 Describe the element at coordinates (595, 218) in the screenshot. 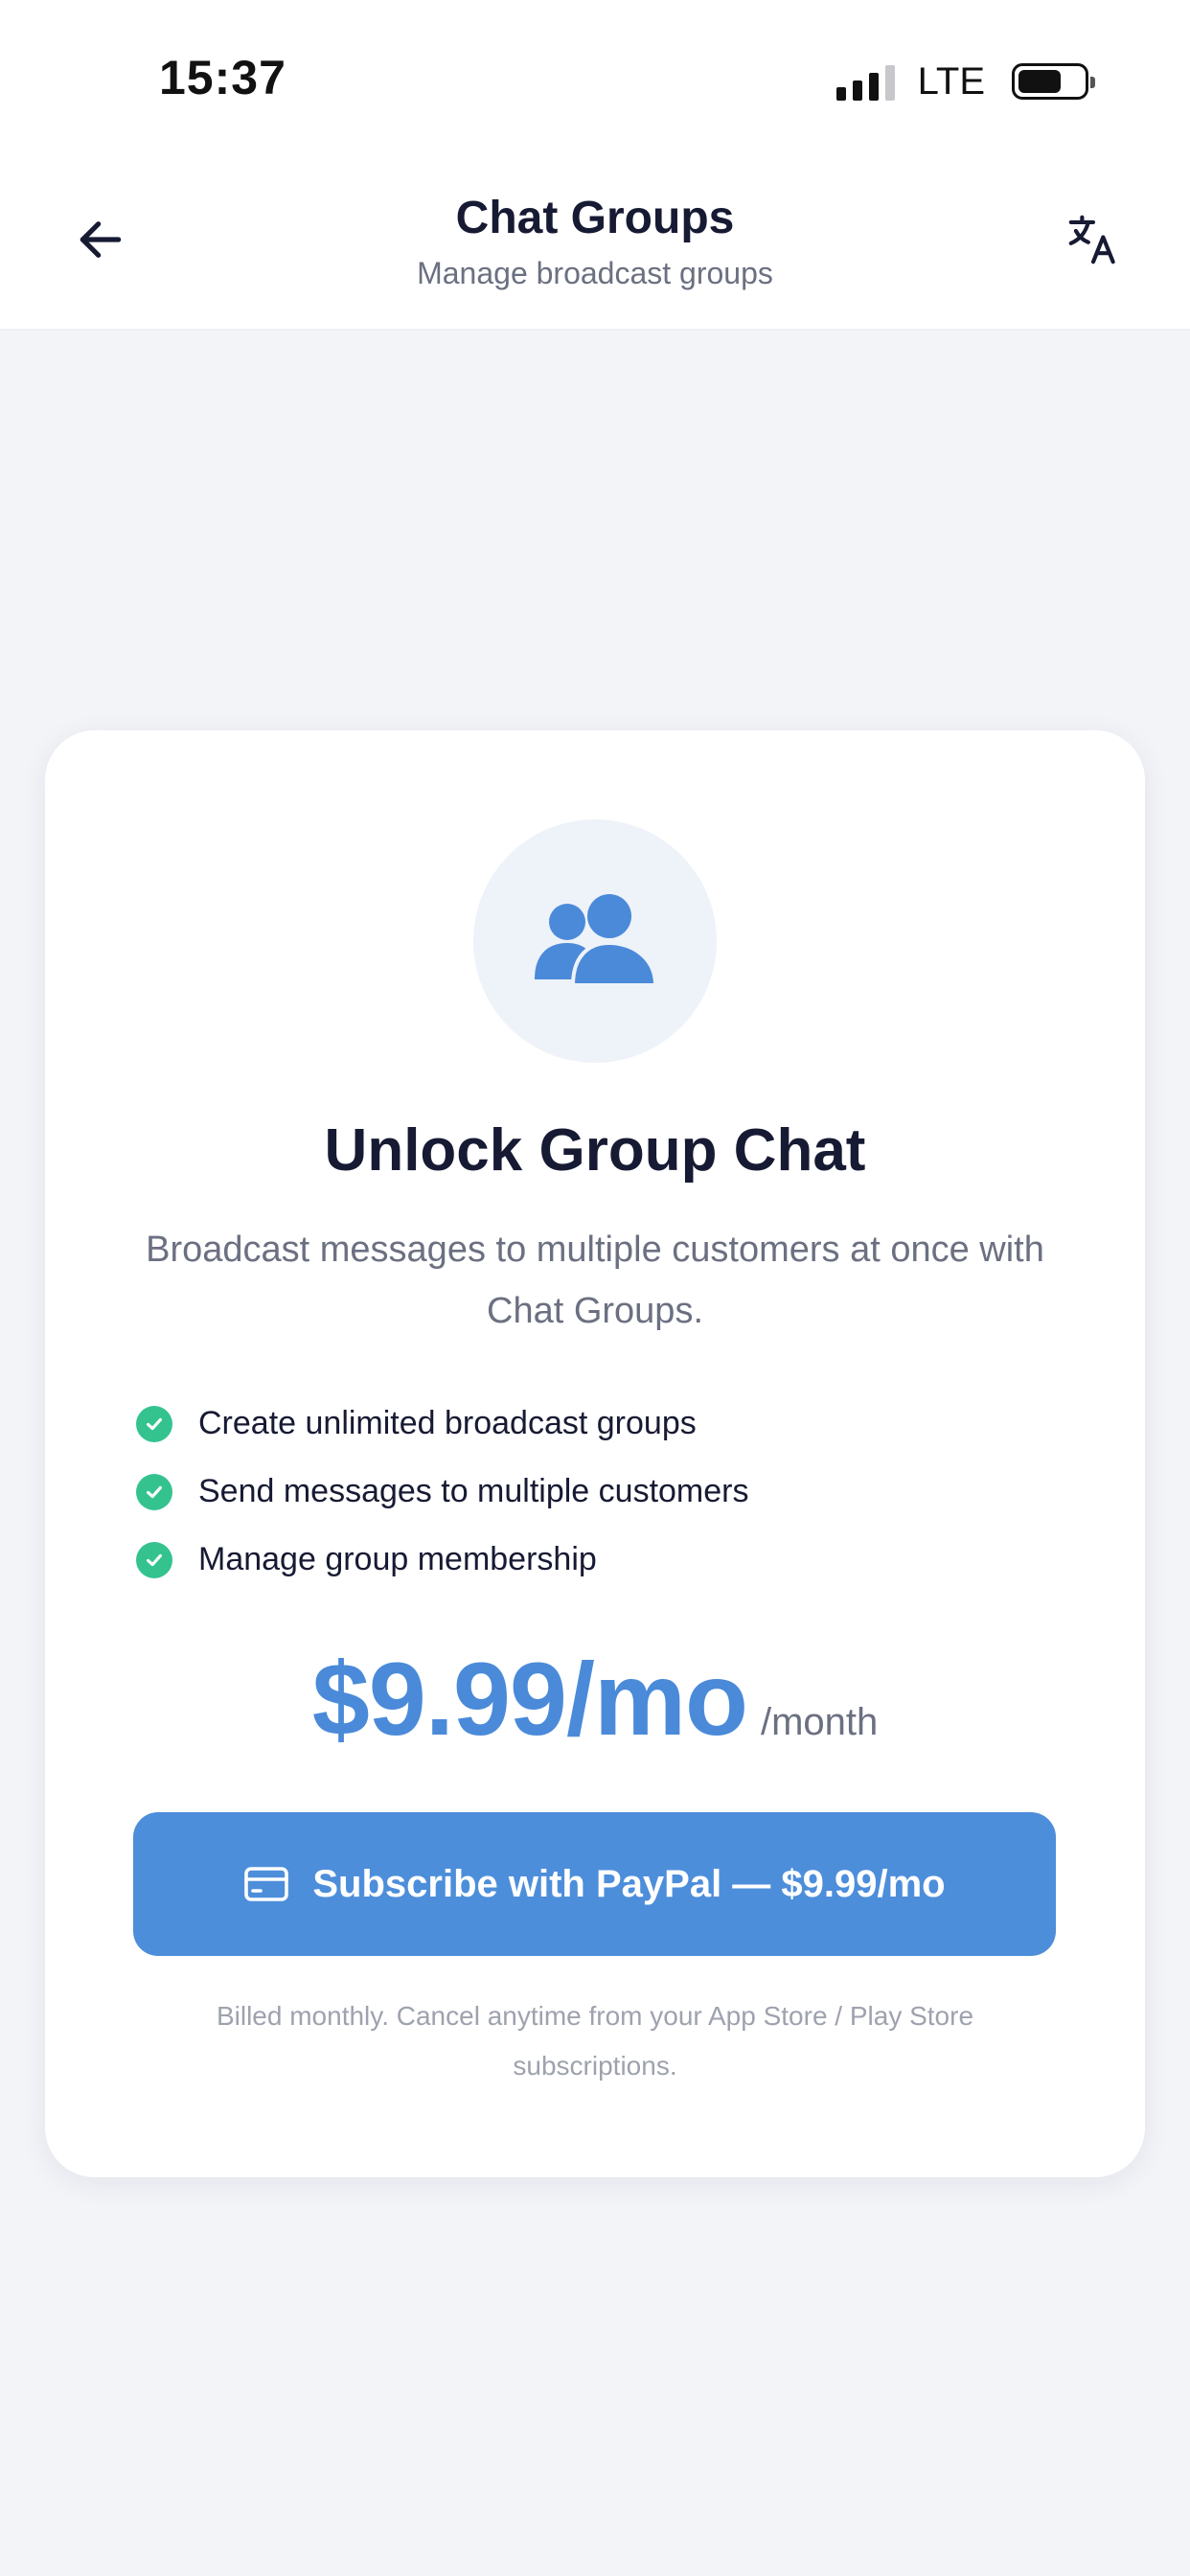

I see `page-title: Chat Groups` at that location.